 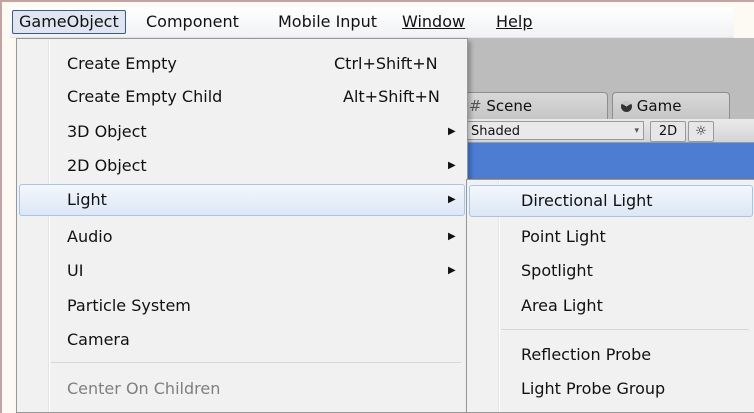 What do you see at coordinates (386, 63) in the screenshot?
I see `menu-item-shortcut: Ctrl+Shift+N` at bounding box center [386, 63].